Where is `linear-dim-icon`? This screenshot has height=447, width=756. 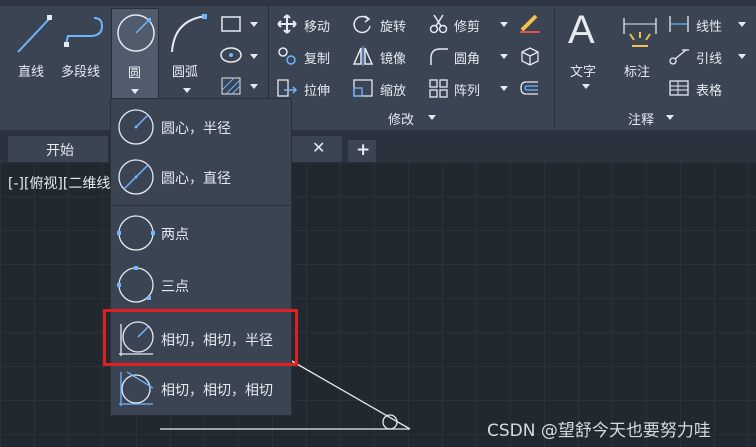
linear-dim-icon is located at coordinates (679, 24).